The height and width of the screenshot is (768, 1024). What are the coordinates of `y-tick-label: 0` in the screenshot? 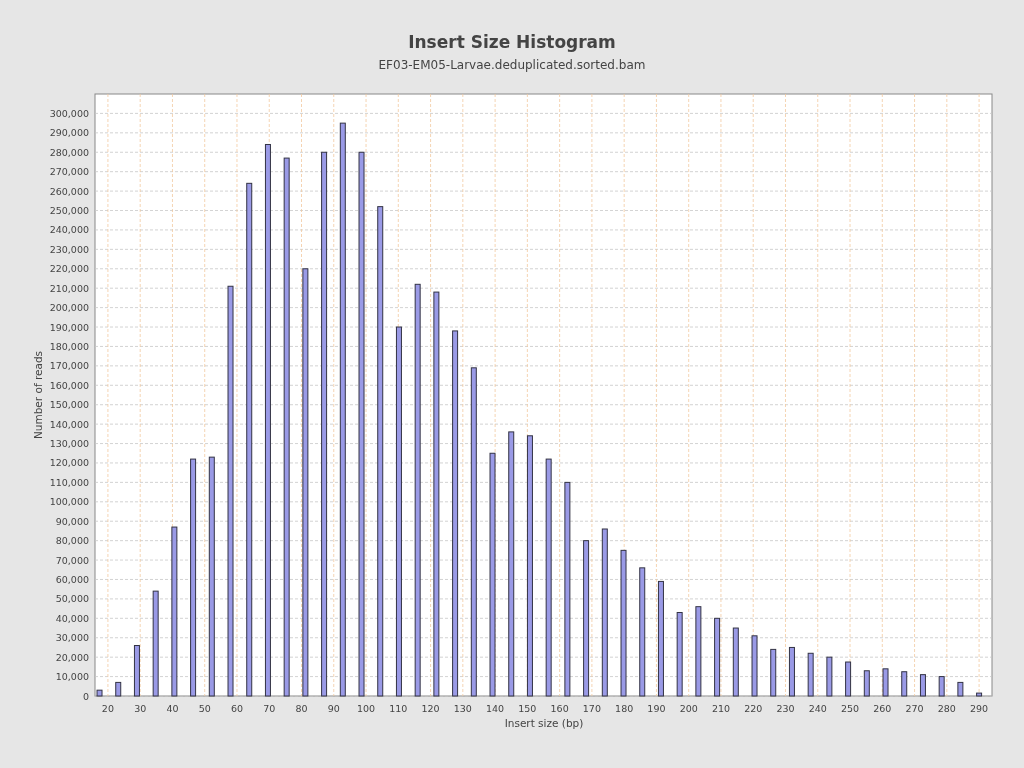 It's located at (85, 696).